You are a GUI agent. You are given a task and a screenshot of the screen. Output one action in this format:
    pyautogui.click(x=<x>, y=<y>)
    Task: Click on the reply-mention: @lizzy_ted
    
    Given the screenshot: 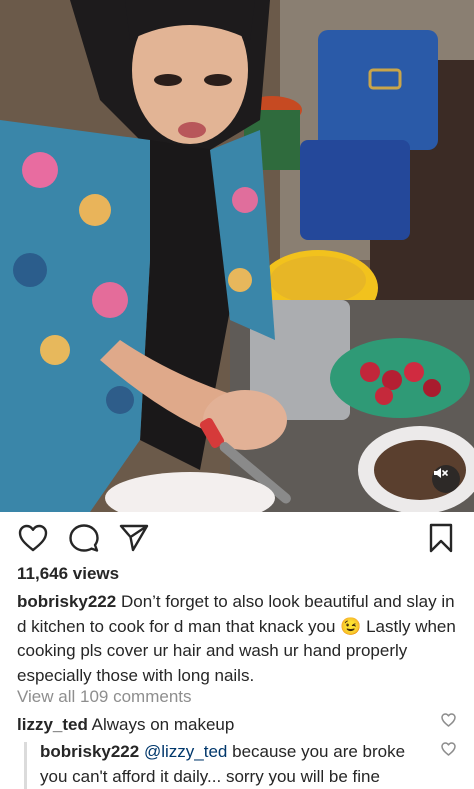 What is the action you would take?
    pyautogui.click(x=185, y=751)
    